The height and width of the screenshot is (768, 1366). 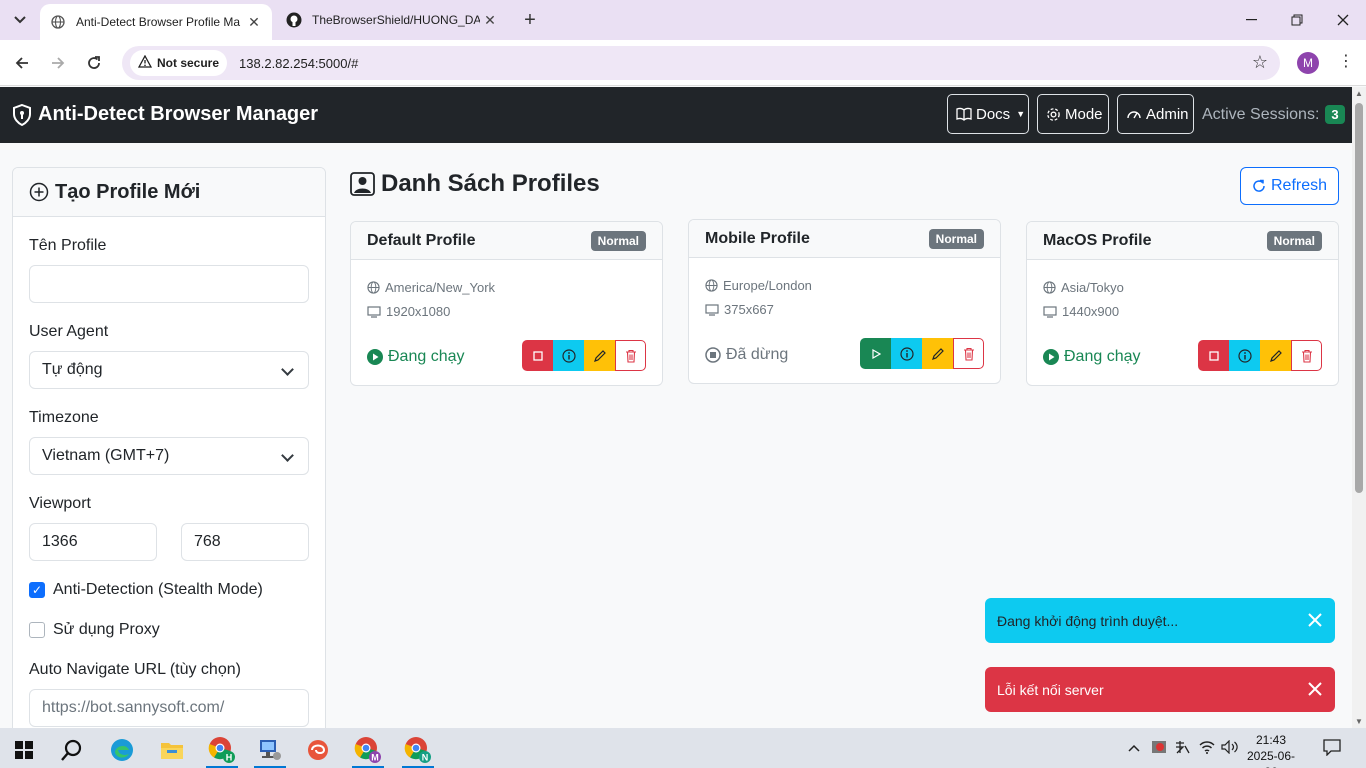 I want to click on security-tray-icon, so click(x=1160, y=748).